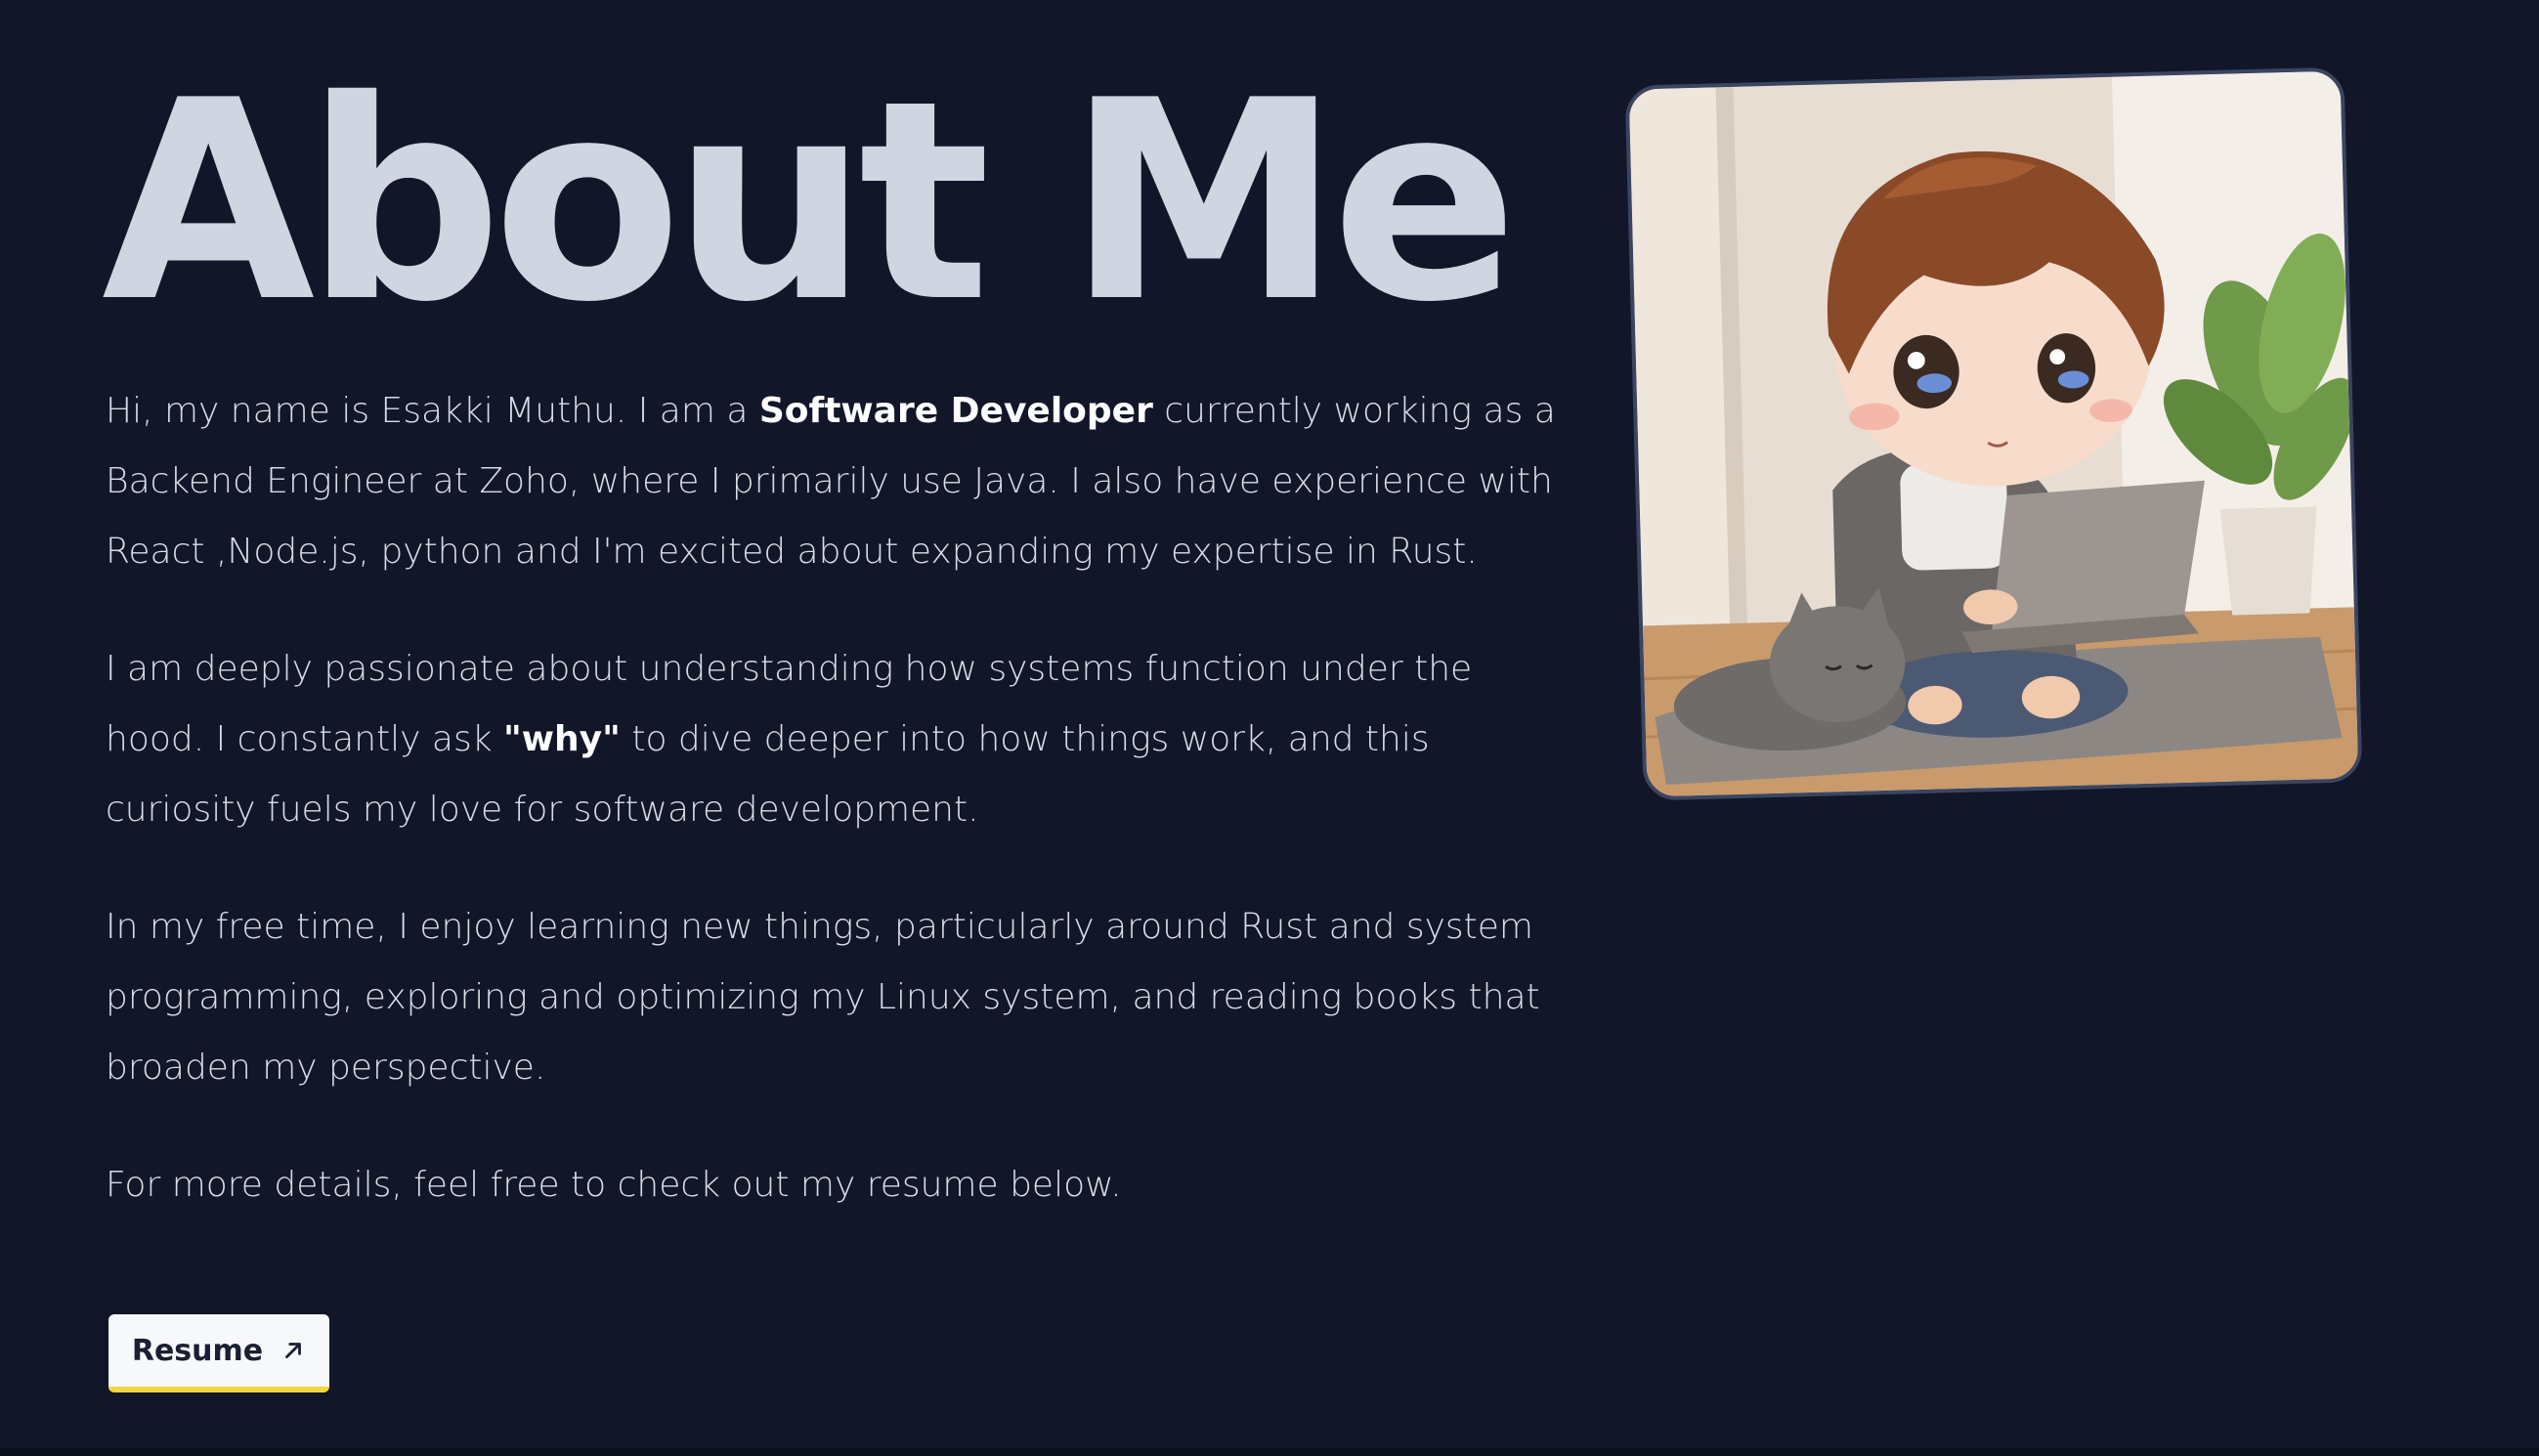 This screenshot has width=2539, height=1456. What do you see at coordinates (433, 411) in the screenshot?
I see `intro-text-start: Hi, my name is Esakki Muthu. I am a` at bounding box center [433, 411].